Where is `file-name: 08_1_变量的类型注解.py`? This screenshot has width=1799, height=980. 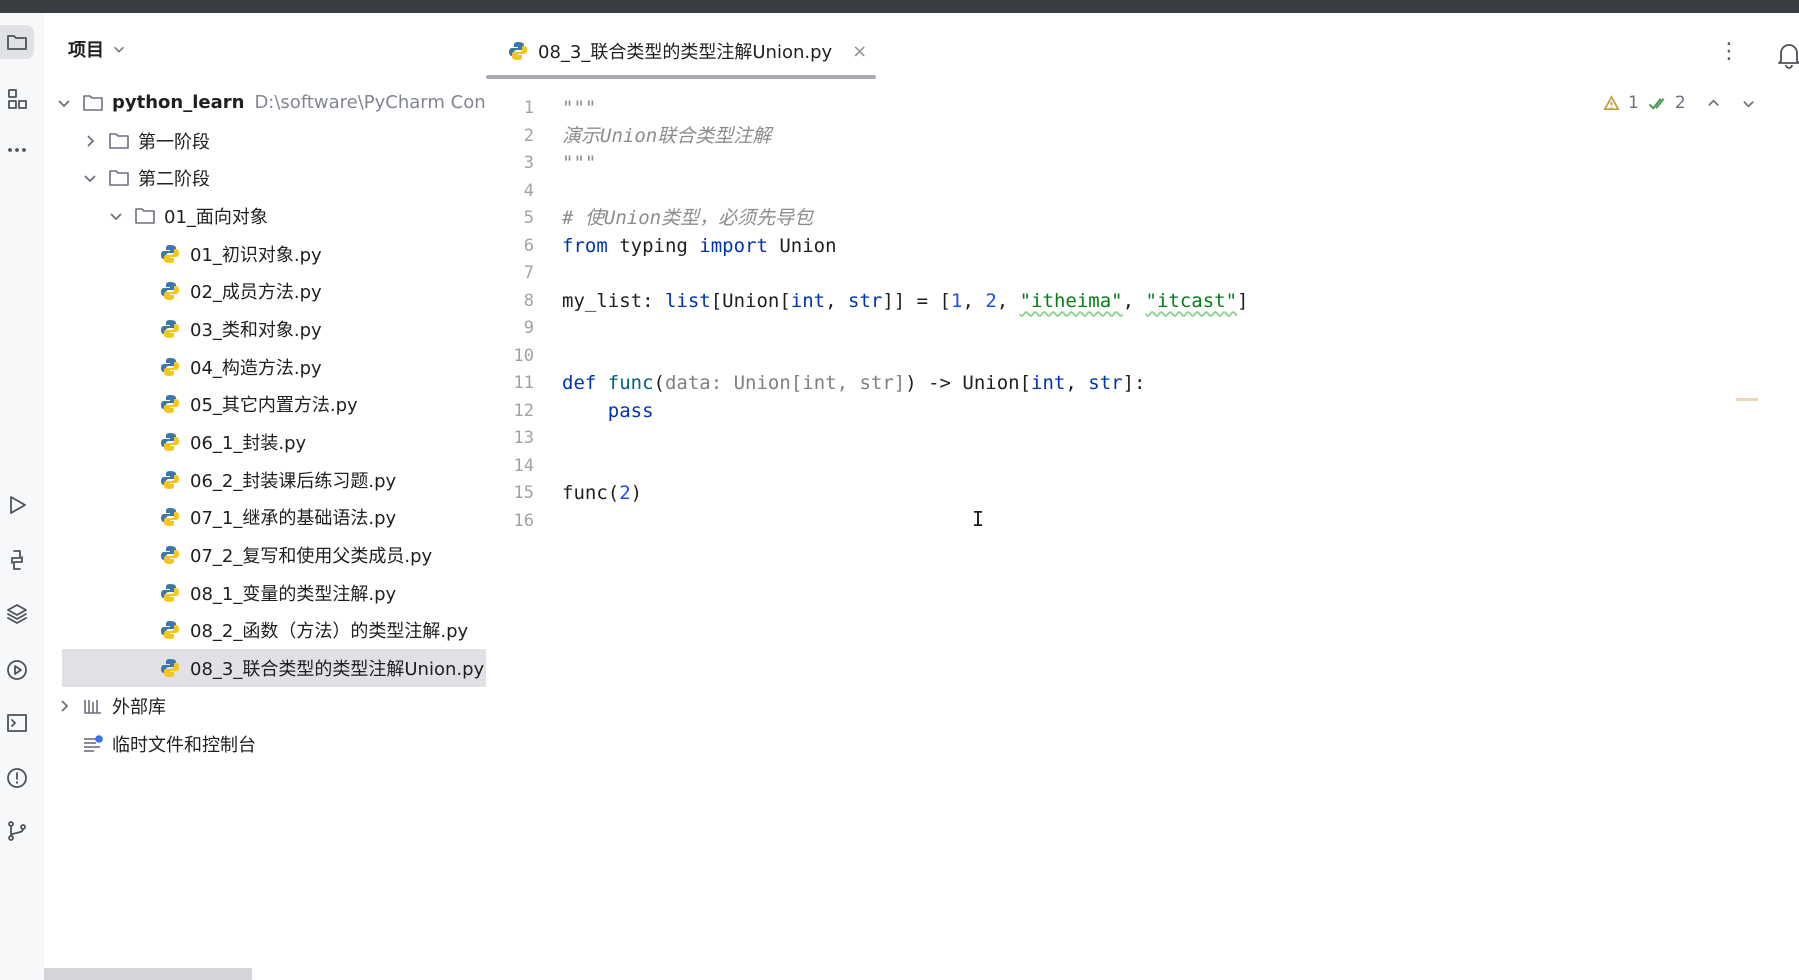
file-name: 08_1_变量的类型注解.py is located at coordinates (293, 594).